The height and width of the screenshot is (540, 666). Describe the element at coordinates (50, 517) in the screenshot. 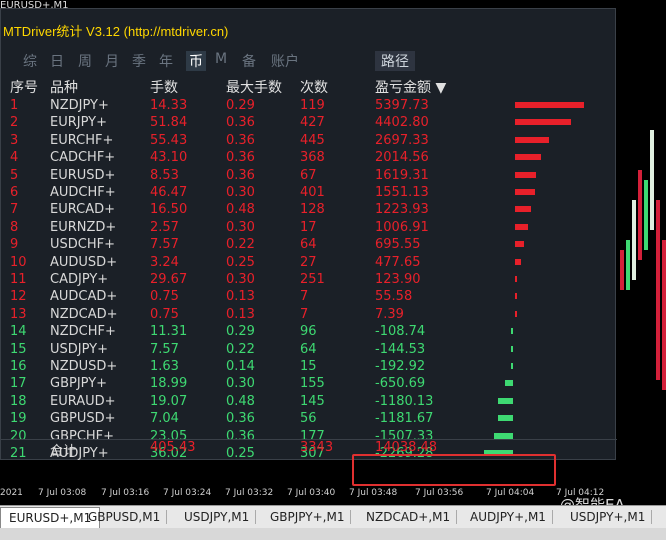

I see `symbol-tab: EURUSD+,M1` at that location.